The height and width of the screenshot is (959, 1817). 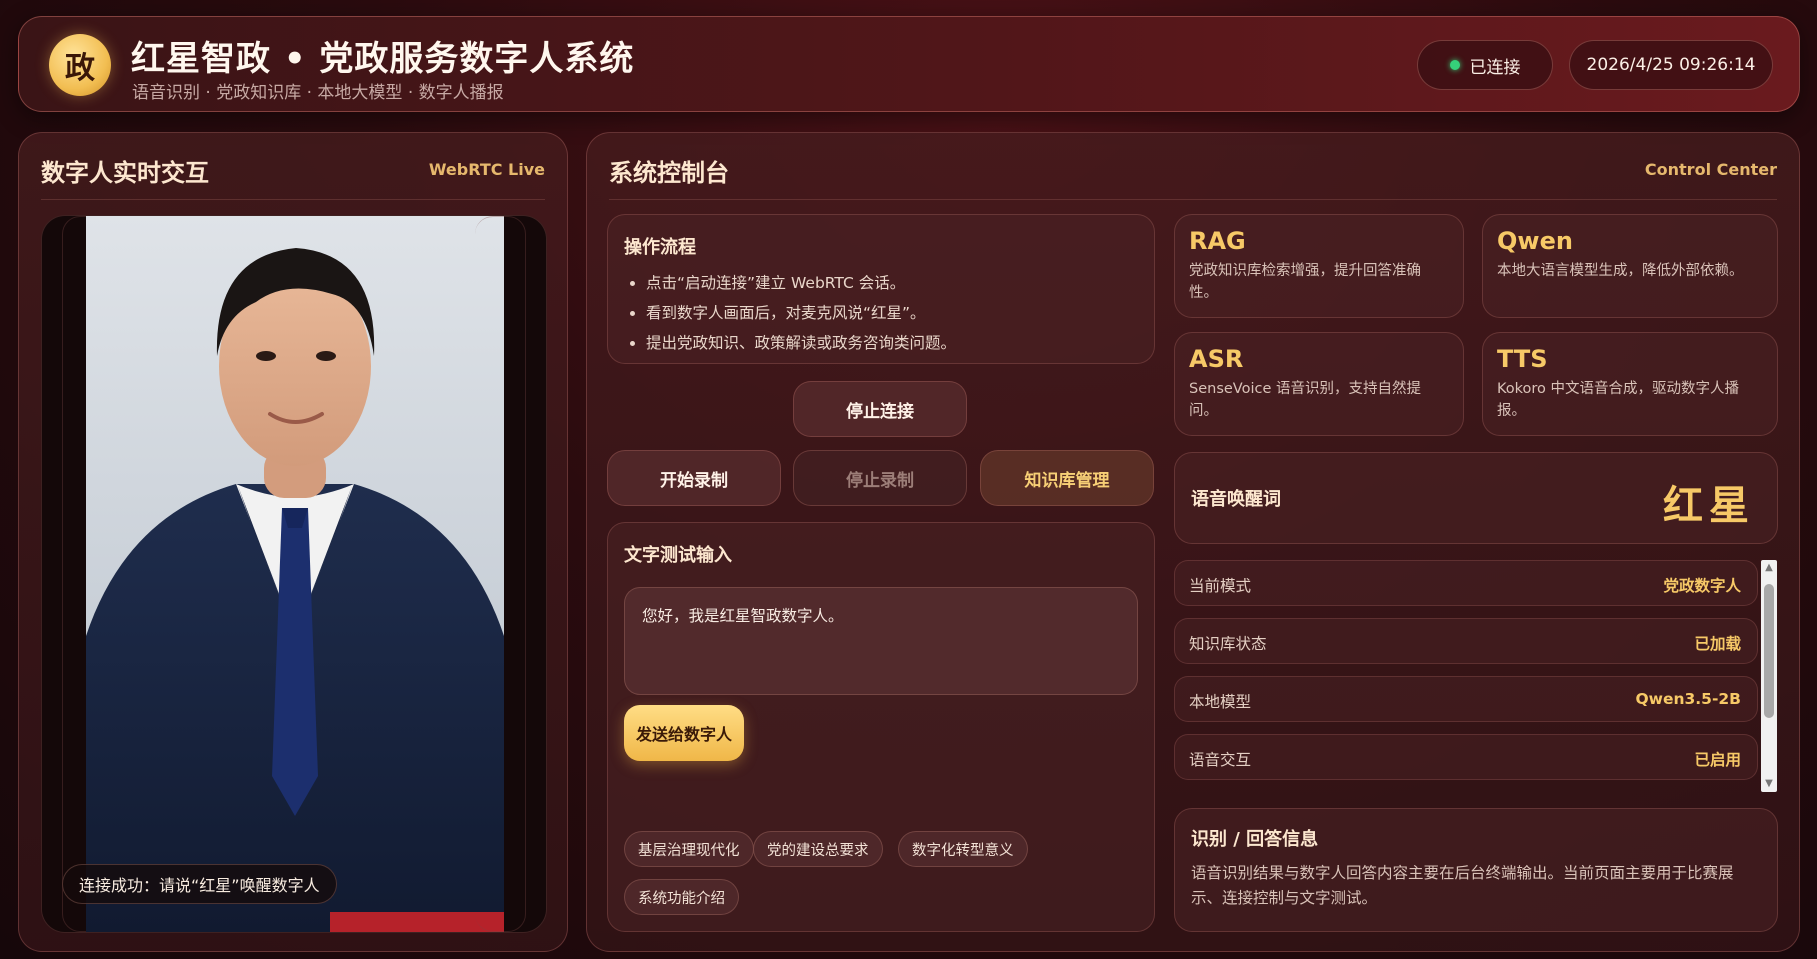 I want to click on app-subtitle: 语音识别 · 党政知识库 · 本地大模型 · 数字人播报, so click(x=318, y=93).